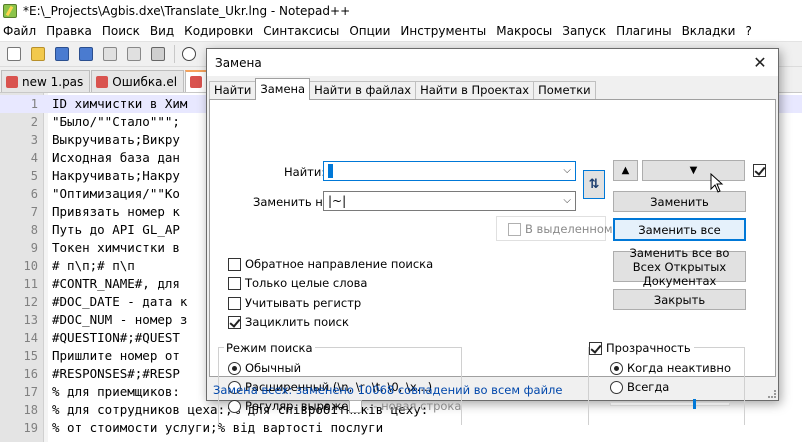  What do you see at coordinates (297, 322) in the screenshot?
I see `wrap-around-label: Зациклить поиск` at bounding box center [297, 322].